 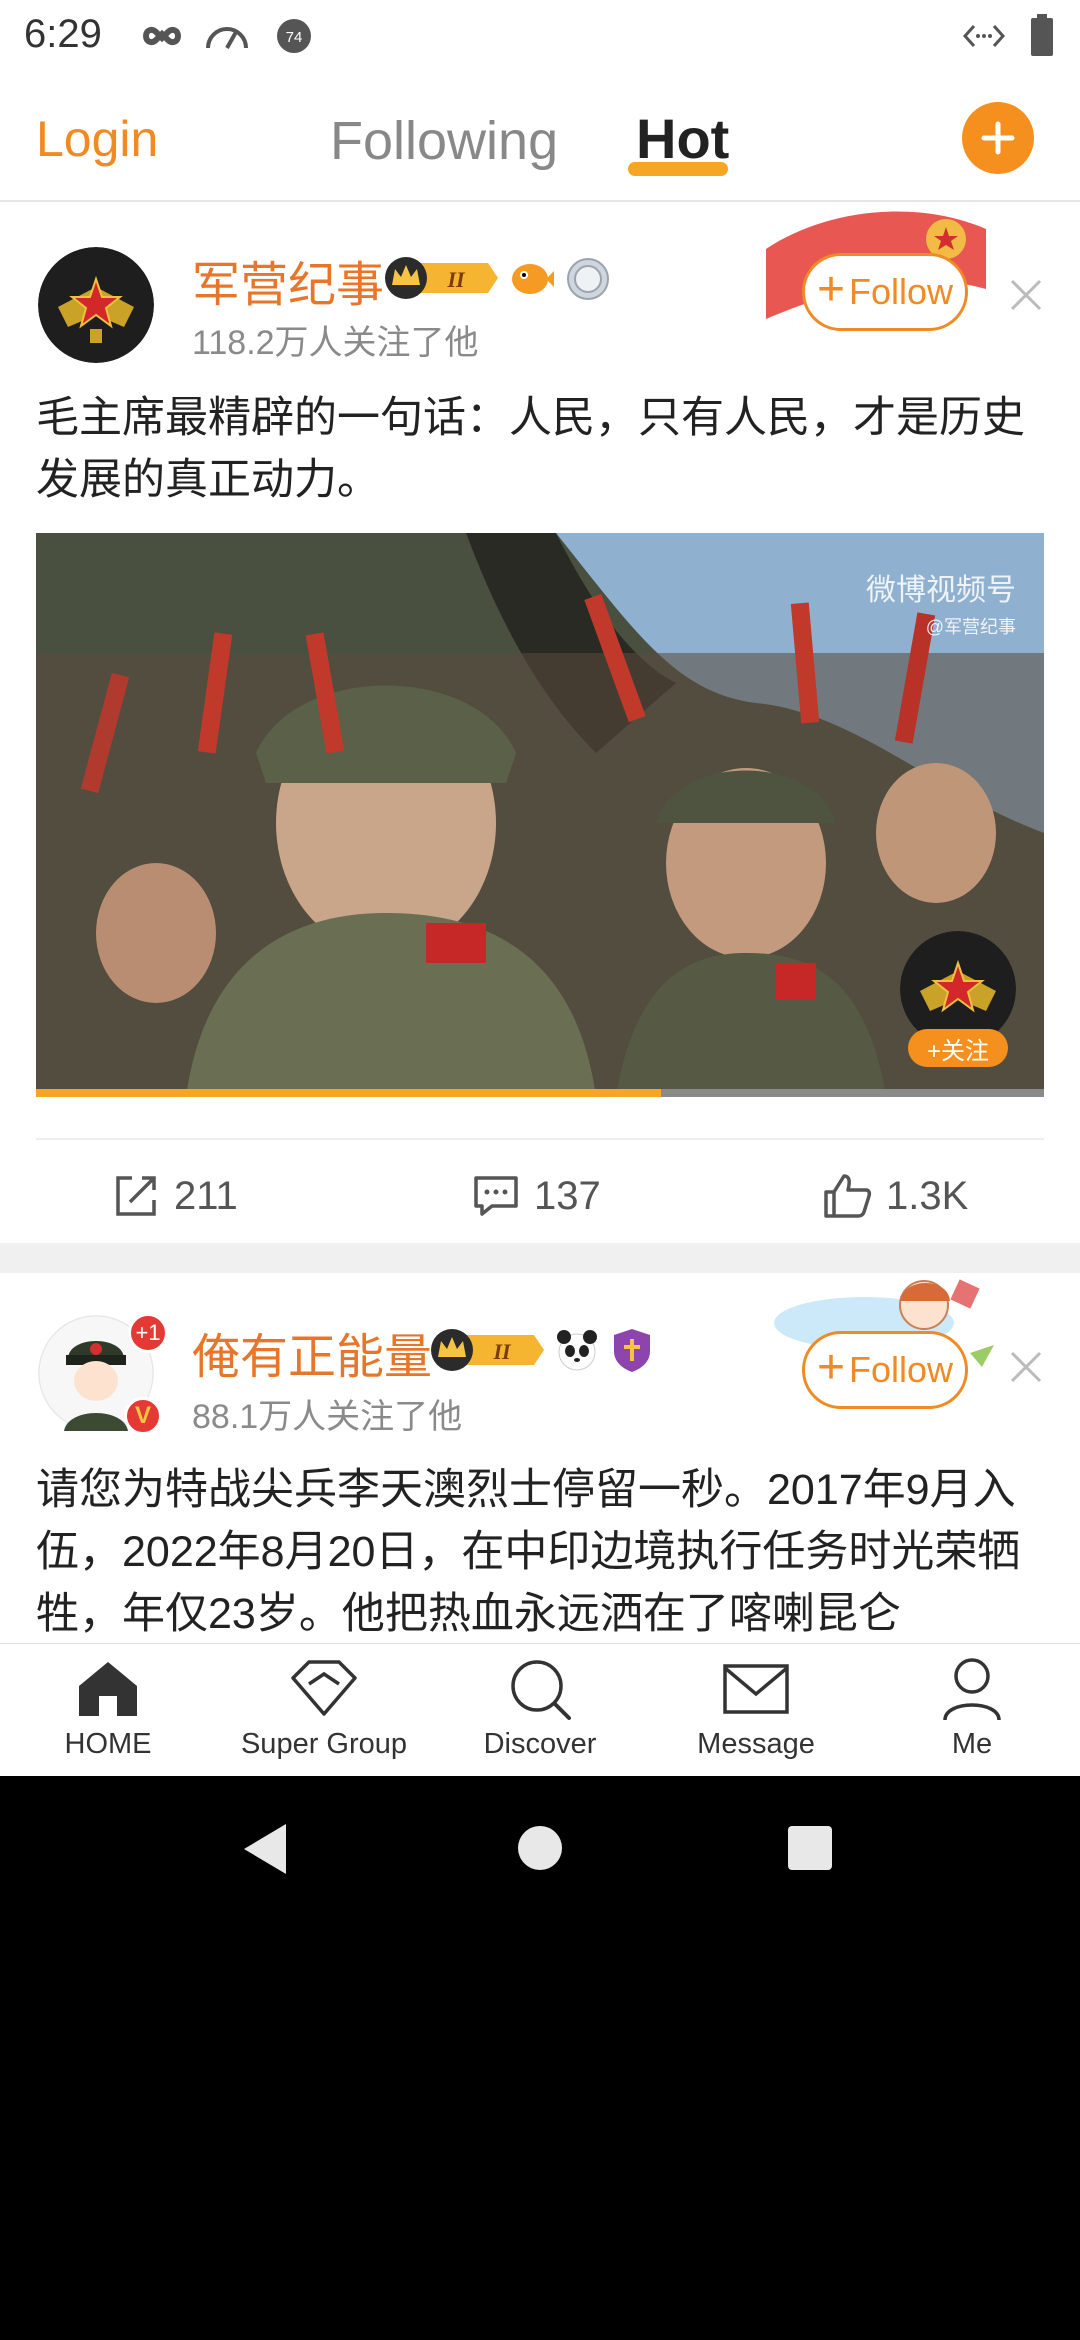 I want to click on tab-label: Discover, so click(x=540, y=1744).